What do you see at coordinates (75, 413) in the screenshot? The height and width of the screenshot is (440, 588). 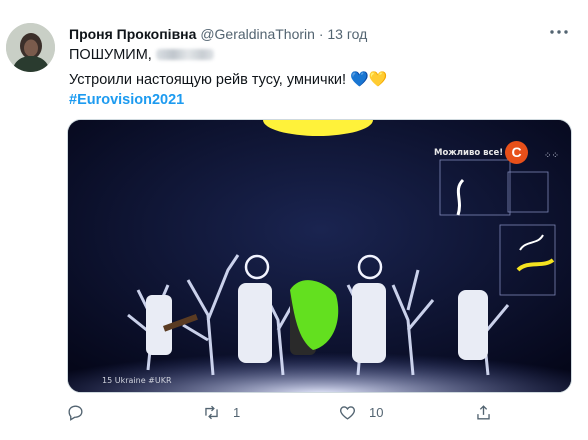 I see `reply-icon` at bounding box center [75, 413].